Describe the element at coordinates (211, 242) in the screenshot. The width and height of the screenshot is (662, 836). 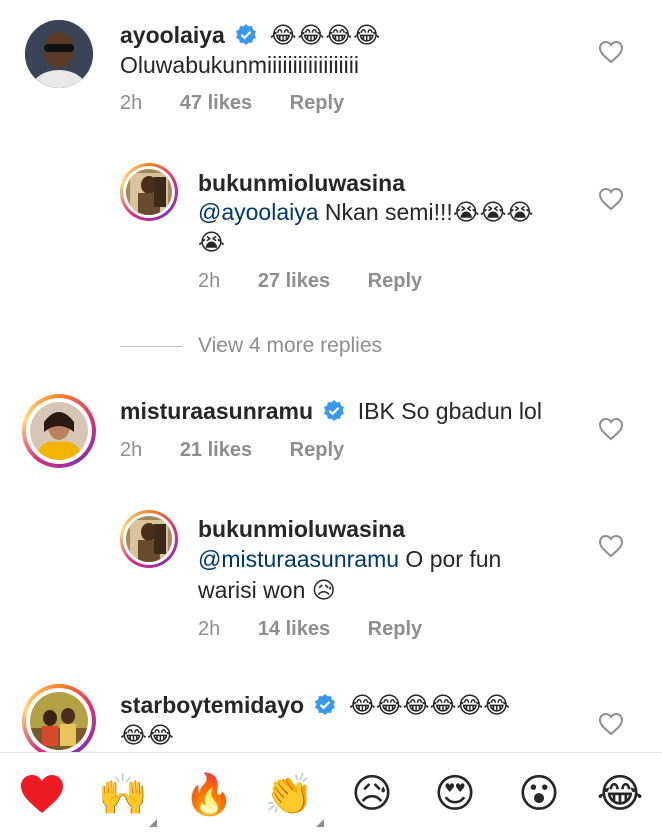
I see `comment-emojis: 😭` at that location.